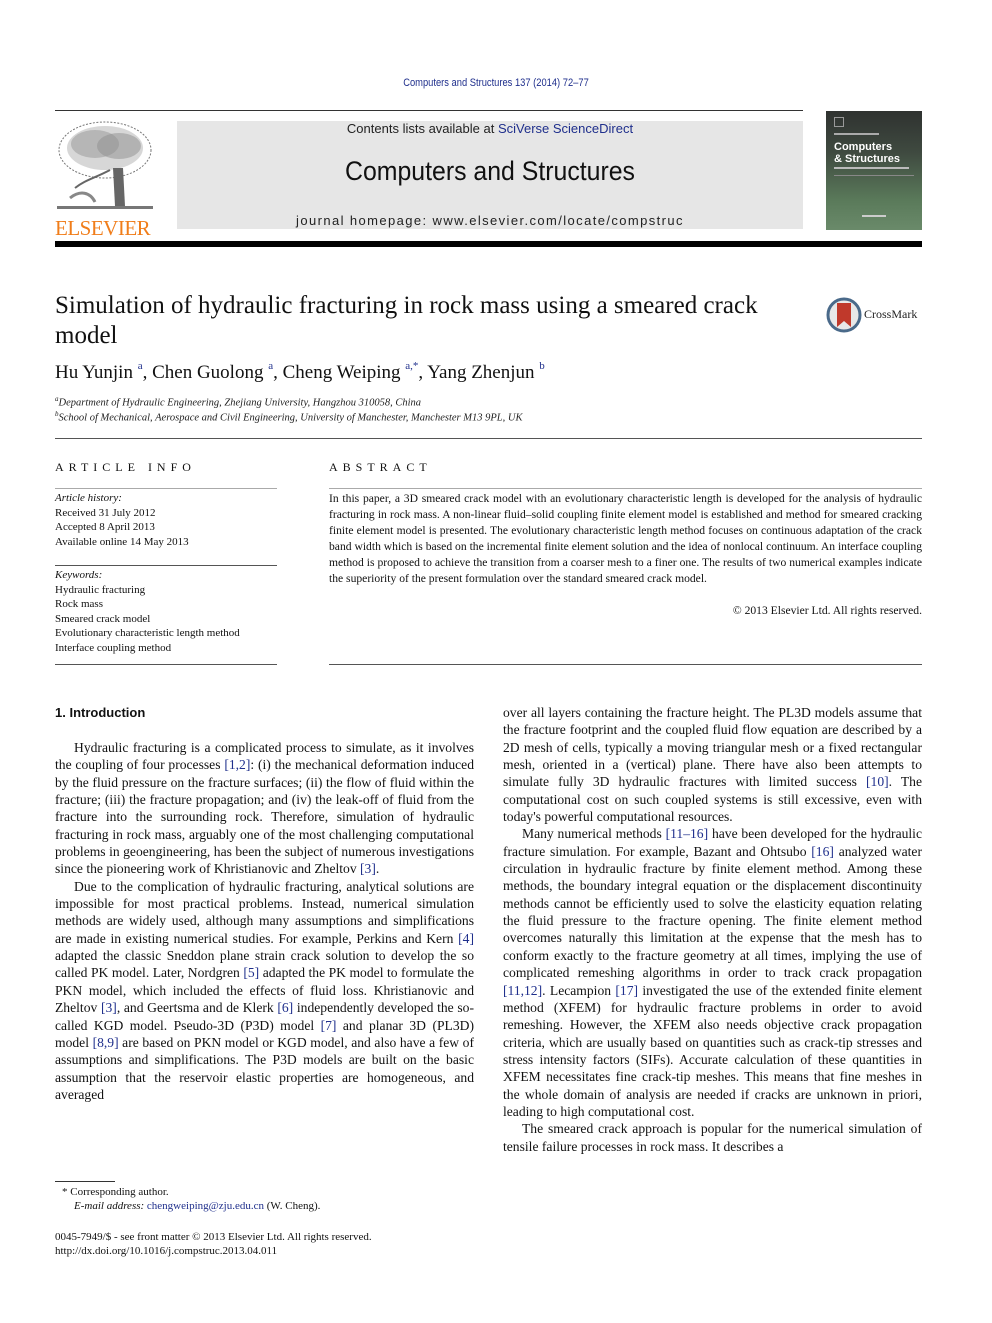  Describe the element at coordinates (166, 488) in the screenshot. I see `article-info-rule` at that location.